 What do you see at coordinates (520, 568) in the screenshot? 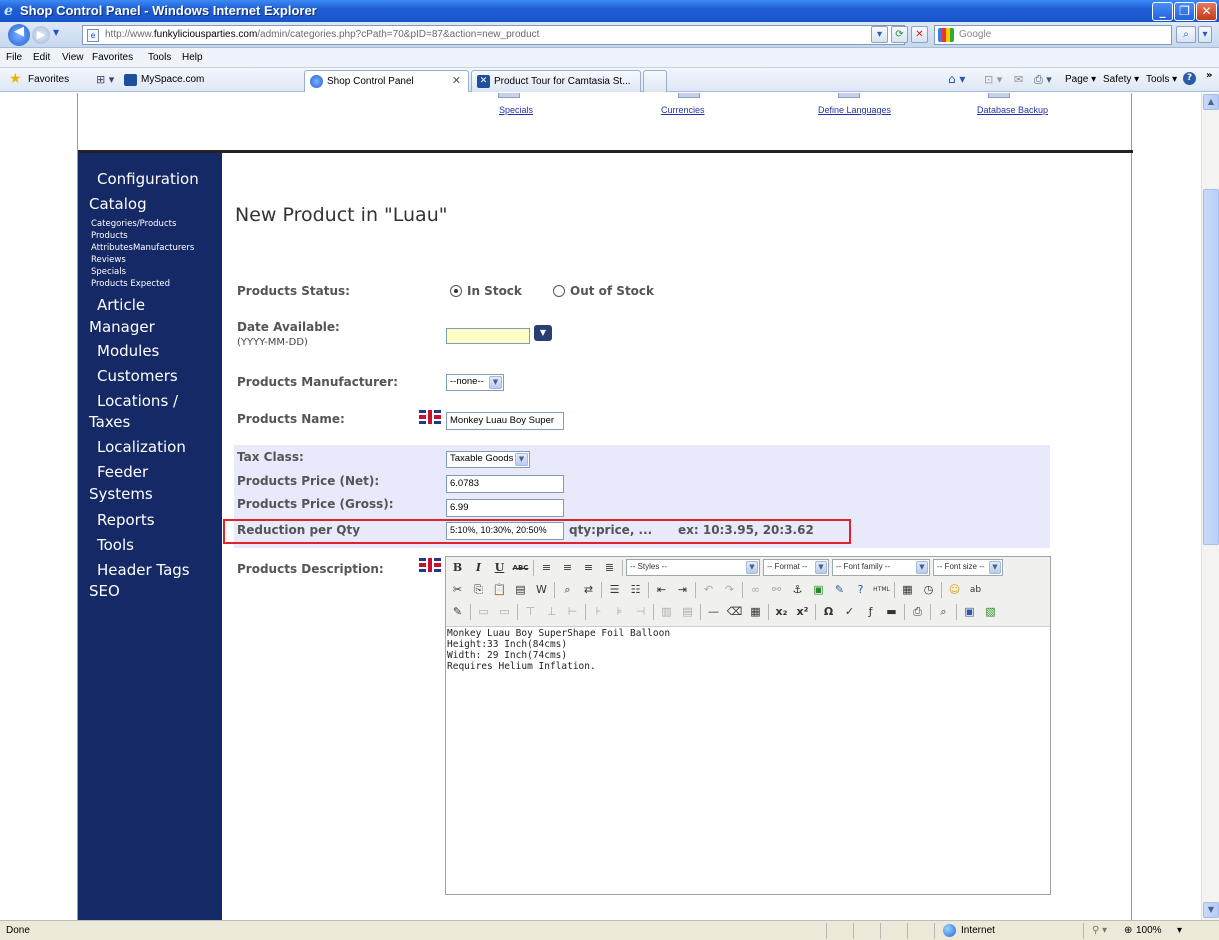
I see `strikethrough-icon: ABC` at bounding box center [520, 568].